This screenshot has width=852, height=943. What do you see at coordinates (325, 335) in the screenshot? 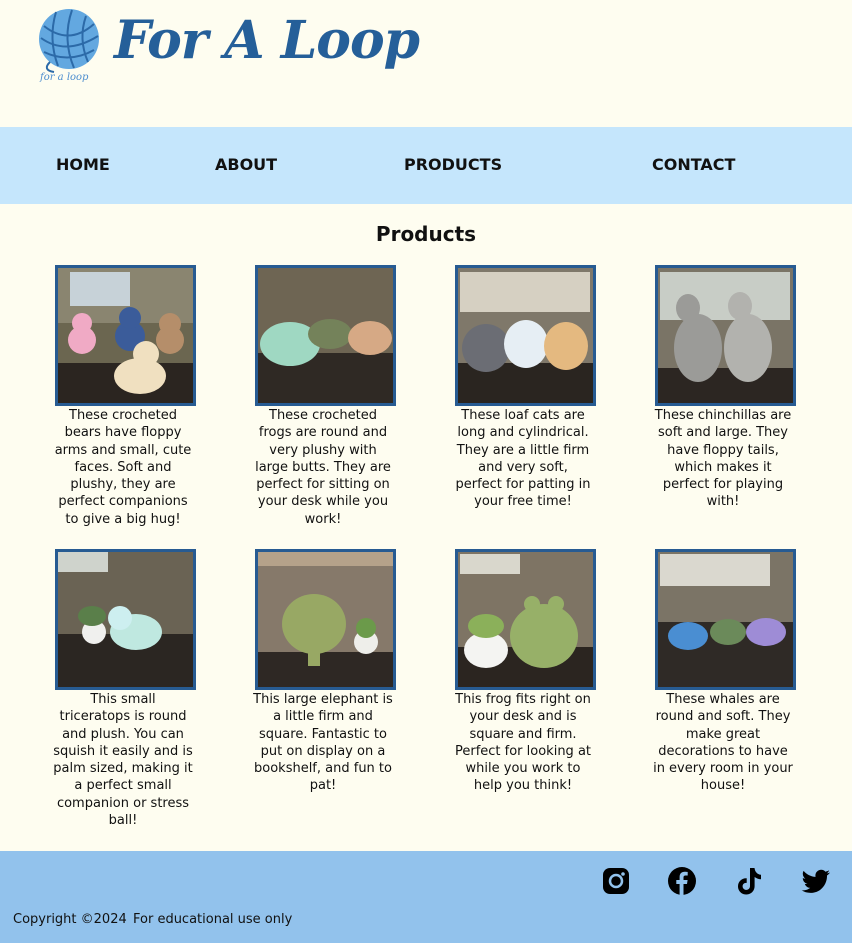
I see `product-photo-frogs` at bounding box center [325, 335].